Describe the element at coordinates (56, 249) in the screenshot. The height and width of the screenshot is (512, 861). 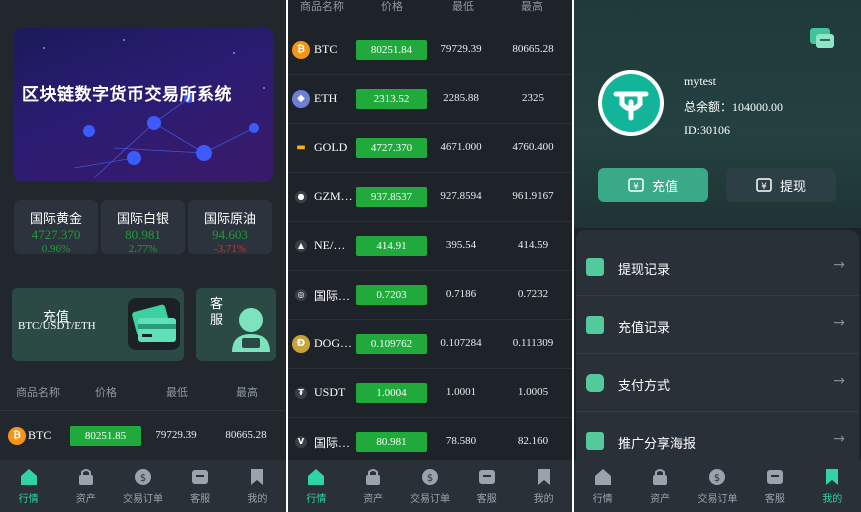
I see `ticker-change: 0.96%` at that location.